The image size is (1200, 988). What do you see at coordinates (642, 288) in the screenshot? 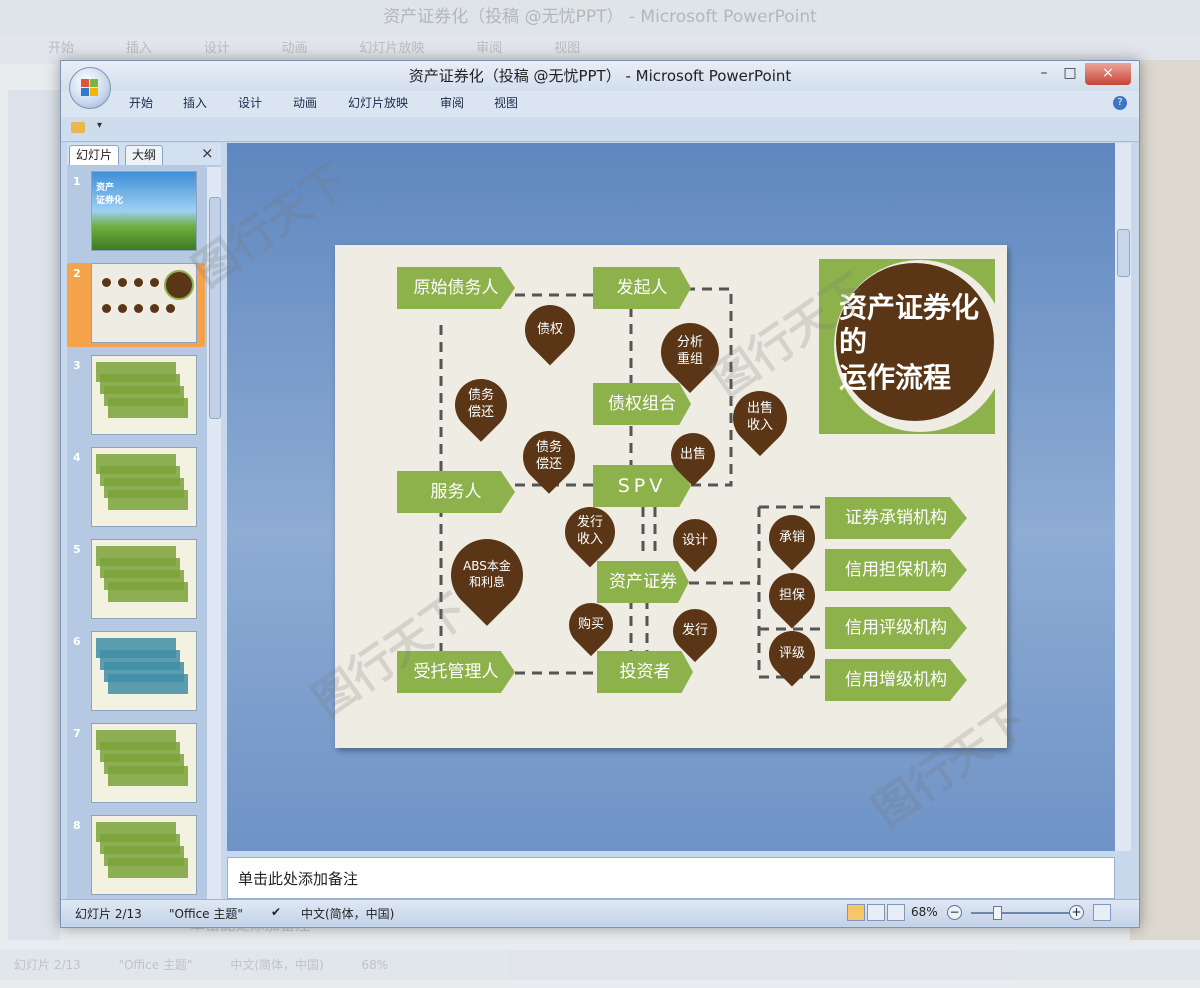
I see `flow-box-originator: 发起人` at bounding box center [642, 288].